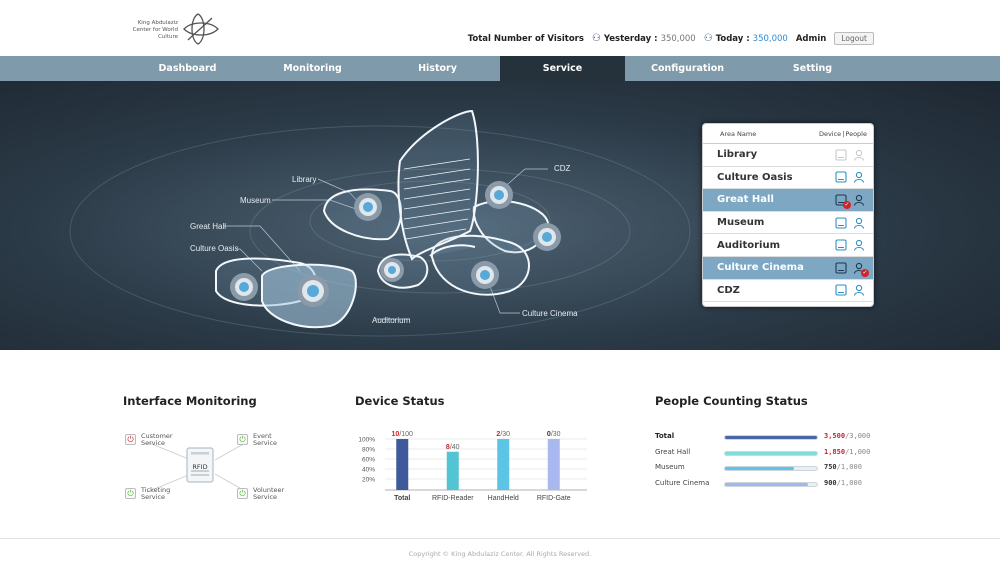 Image resolution: width=1000 pixels, height=570 pixels. What do you see at coordinates (788, 155) in the screenshot?
I see `area-row: Library` at bounding box center [788, 155].